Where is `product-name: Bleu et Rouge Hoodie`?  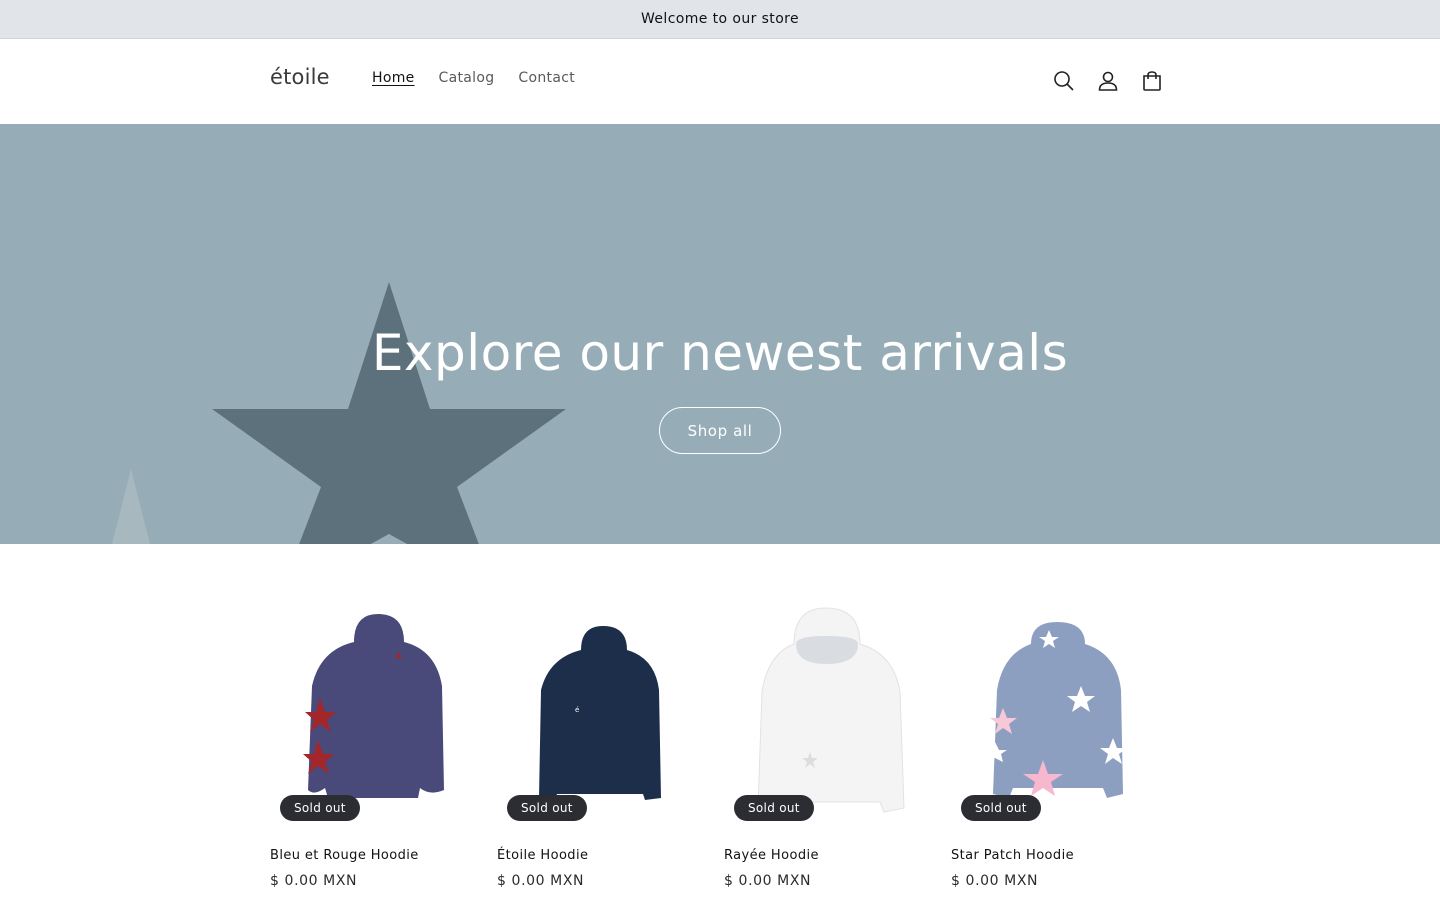 product-name: Bleu et Rouge Hoodie is located at coordinates (379, 855).